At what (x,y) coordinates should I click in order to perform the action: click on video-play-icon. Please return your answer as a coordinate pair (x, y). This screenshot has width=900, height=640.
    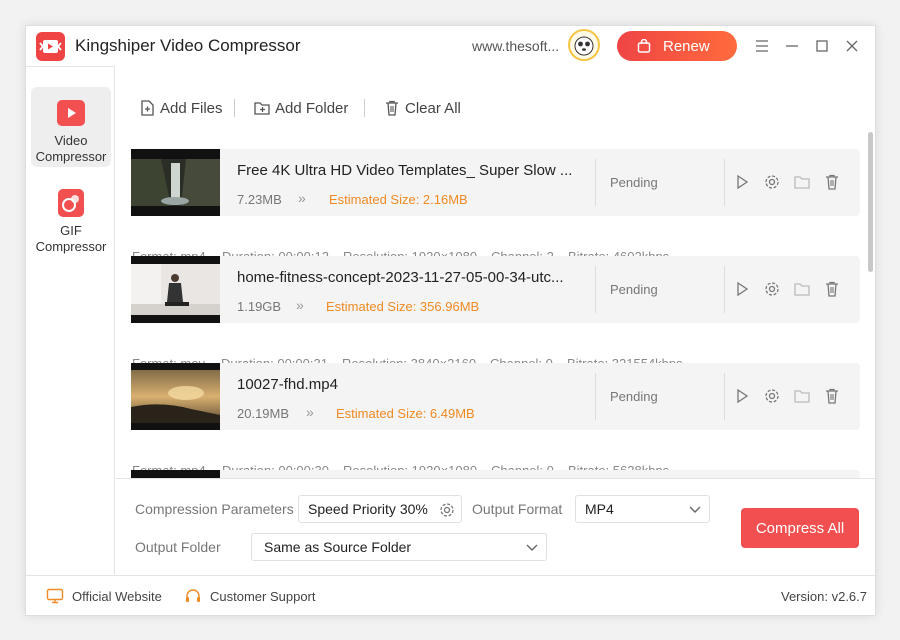
    Looking at the image, I should click on (71, 113).